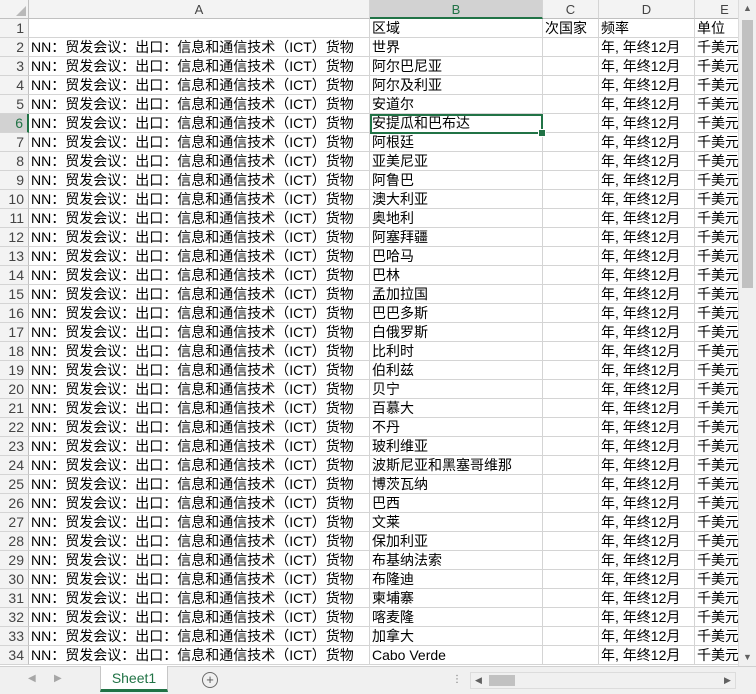  I want to click on cell-d30: 年, 年终12月, so click(647, 579).